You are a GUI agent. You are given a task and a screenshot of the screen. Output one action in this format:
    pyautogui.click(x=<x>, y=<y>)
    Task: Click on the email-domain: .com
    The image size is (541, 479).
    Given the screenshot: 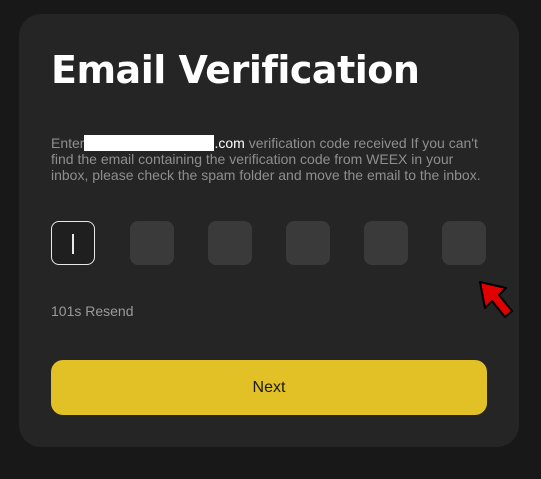 What is the action you would take?
    pyautogui.click(x=229, y=143)
    